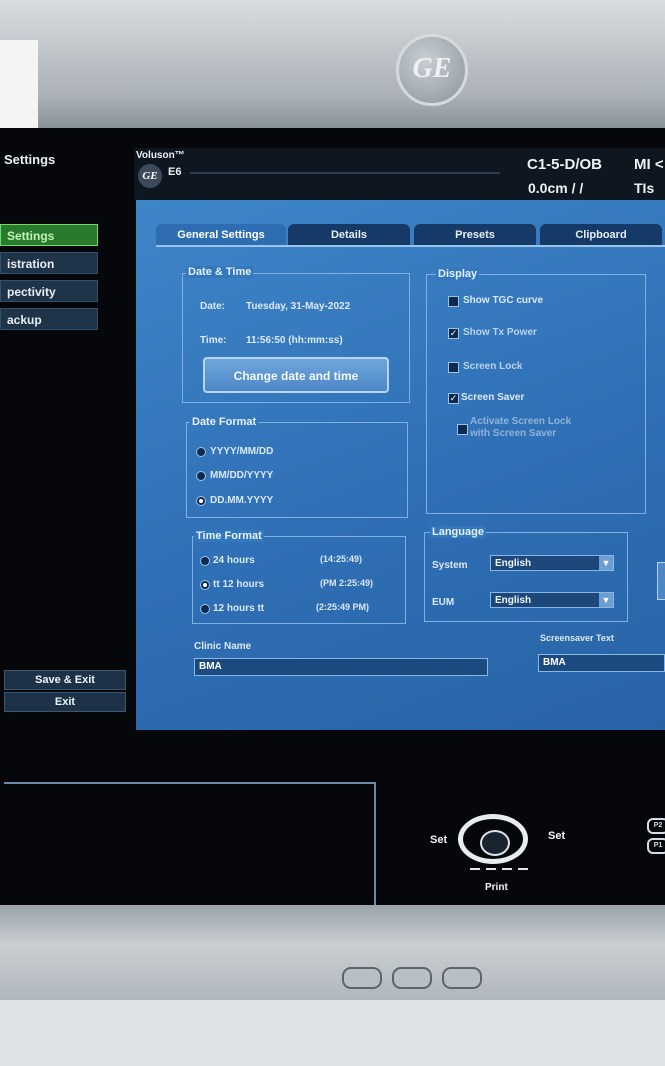  What do you see at coordinates (65, 680) in the screenshot?
I see `save-exit-button: Save & Exit` at bounding box center [65, 680].